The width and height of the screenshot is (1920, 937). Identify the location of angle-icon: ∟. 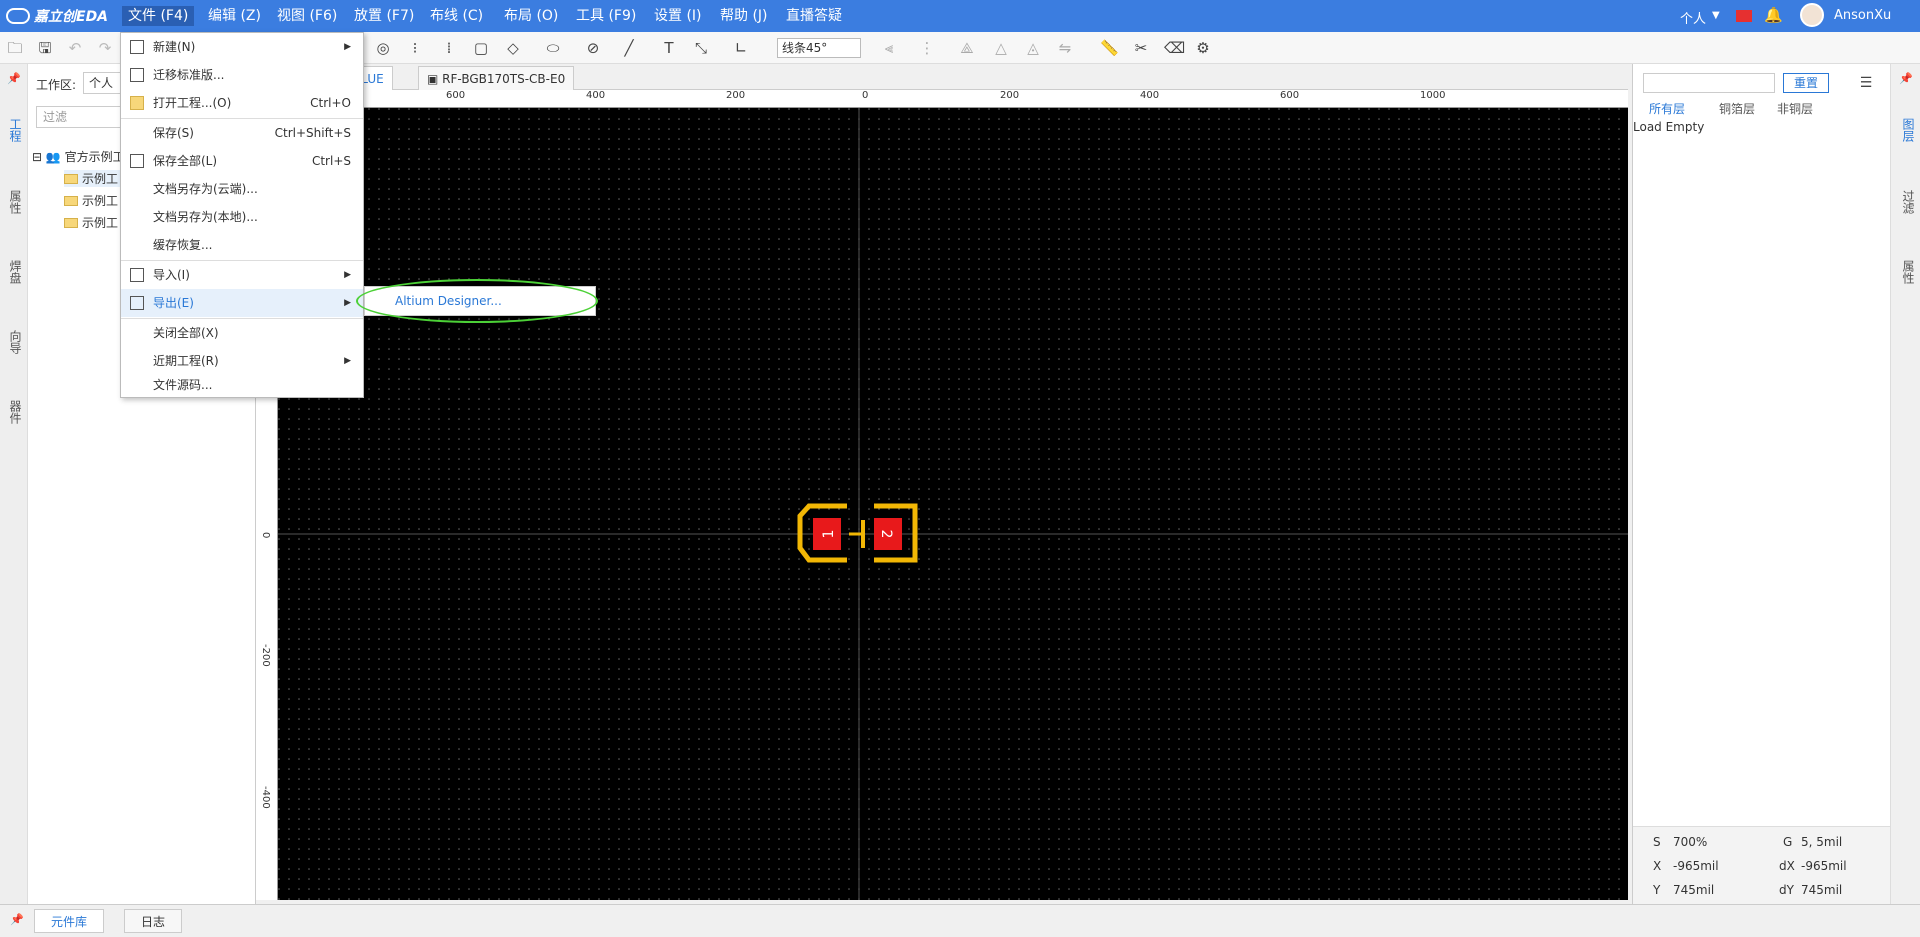
(741, 48).